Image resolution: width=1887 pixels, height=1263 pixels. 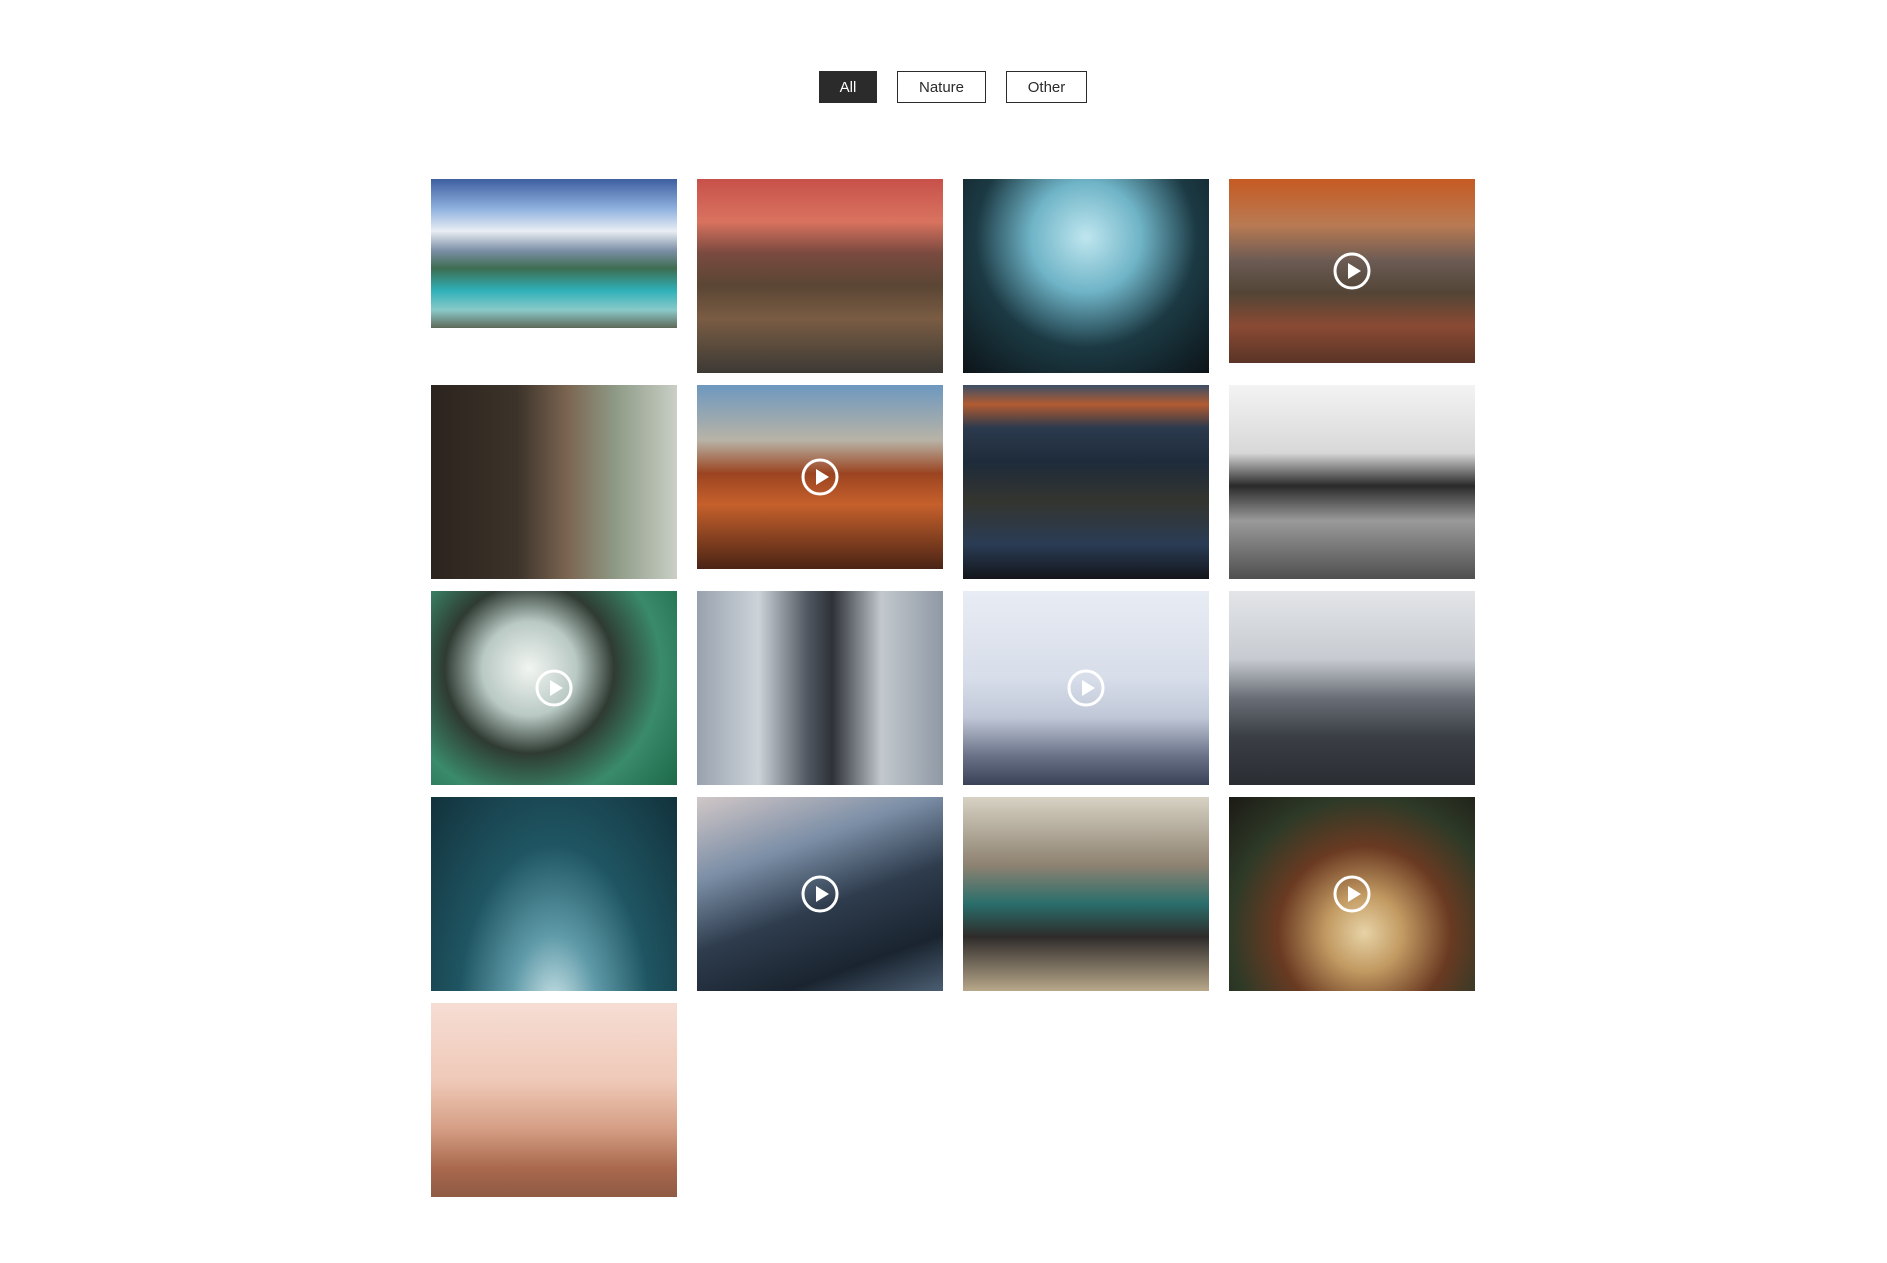 I want to click on mountain-reflection-image, so click(x=1086, y=482).